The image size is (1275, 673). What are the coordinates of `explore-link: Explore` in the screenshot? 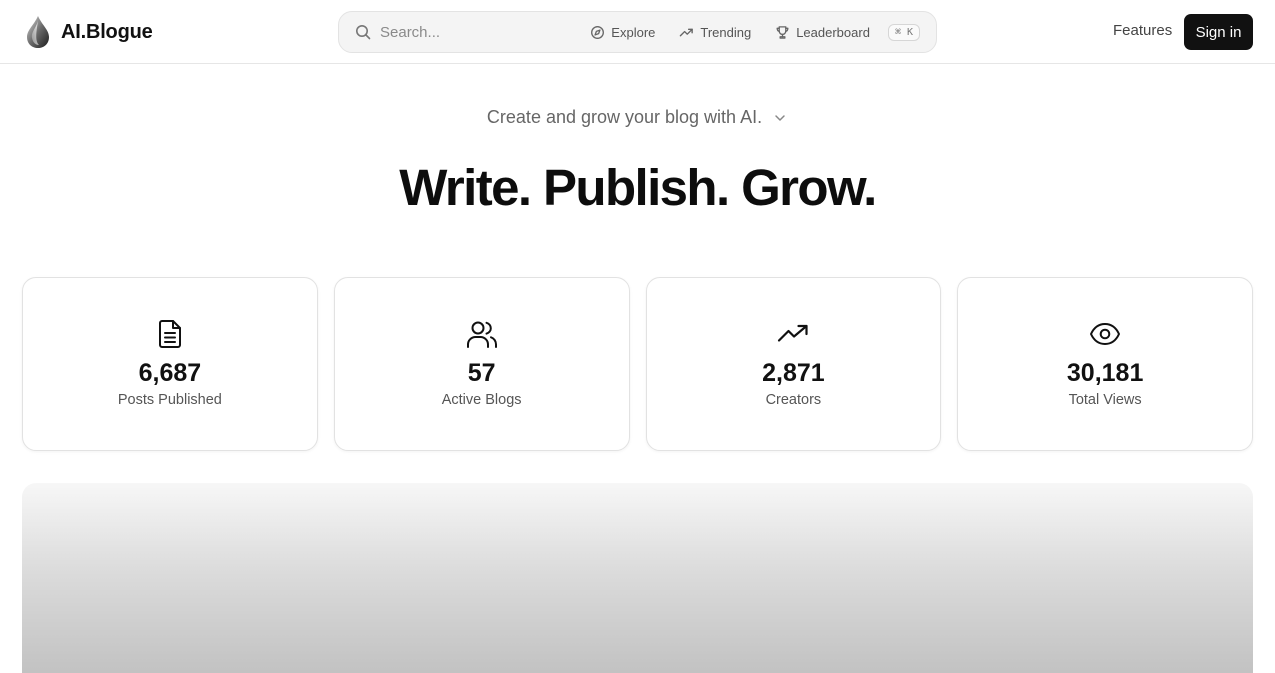 It's located at (622, 32).